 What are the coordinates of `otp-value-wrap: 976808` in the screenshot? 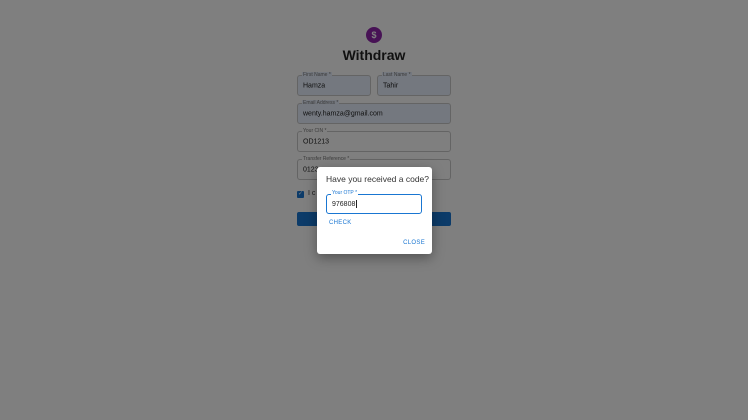 It's located at (345, 204).